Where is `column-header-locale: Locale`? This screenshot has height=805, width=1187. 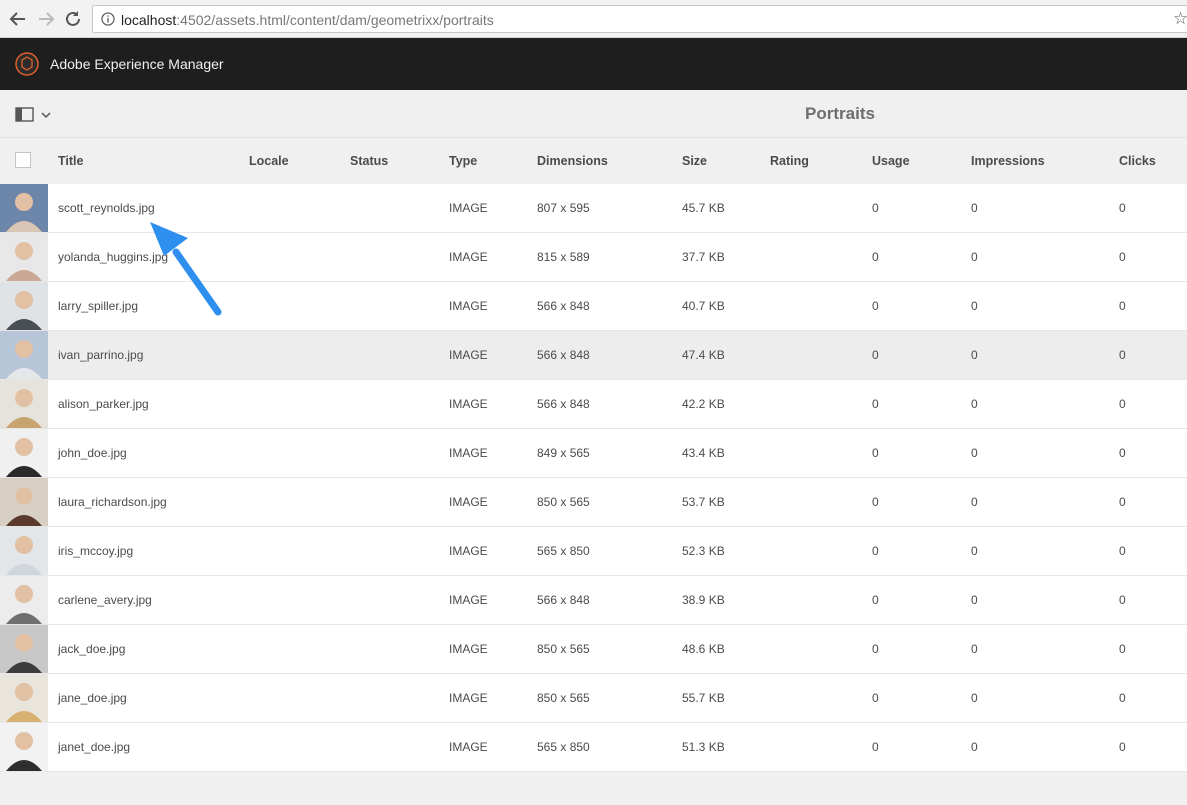
column-header-locale: Locale is located at coordinates (269, 161).